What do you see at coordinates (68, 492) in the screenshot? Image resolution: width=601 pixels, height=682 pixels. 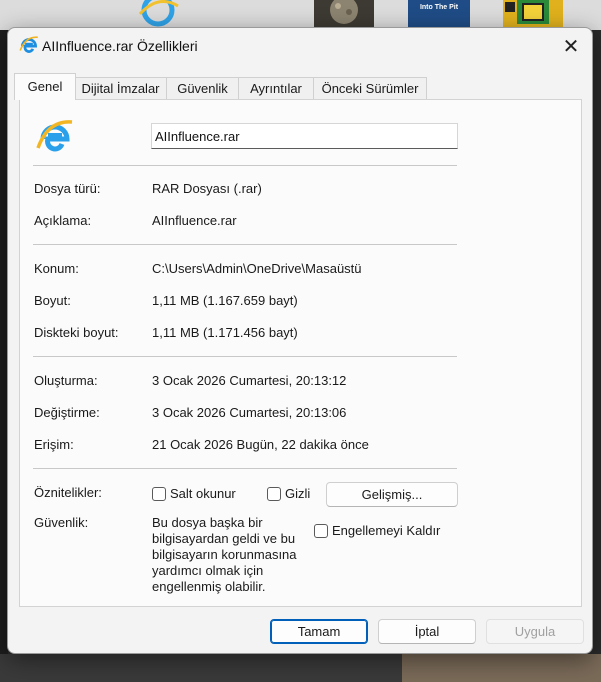 I see `attributes-label: Öznitelikler:` at bounding box center [68, 492].